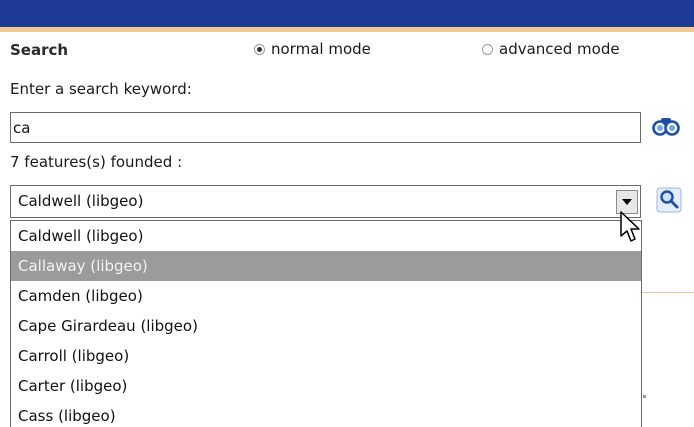 The image size is (694, 427). I want to click on mouse-pointer-icon, so click(630, 226).